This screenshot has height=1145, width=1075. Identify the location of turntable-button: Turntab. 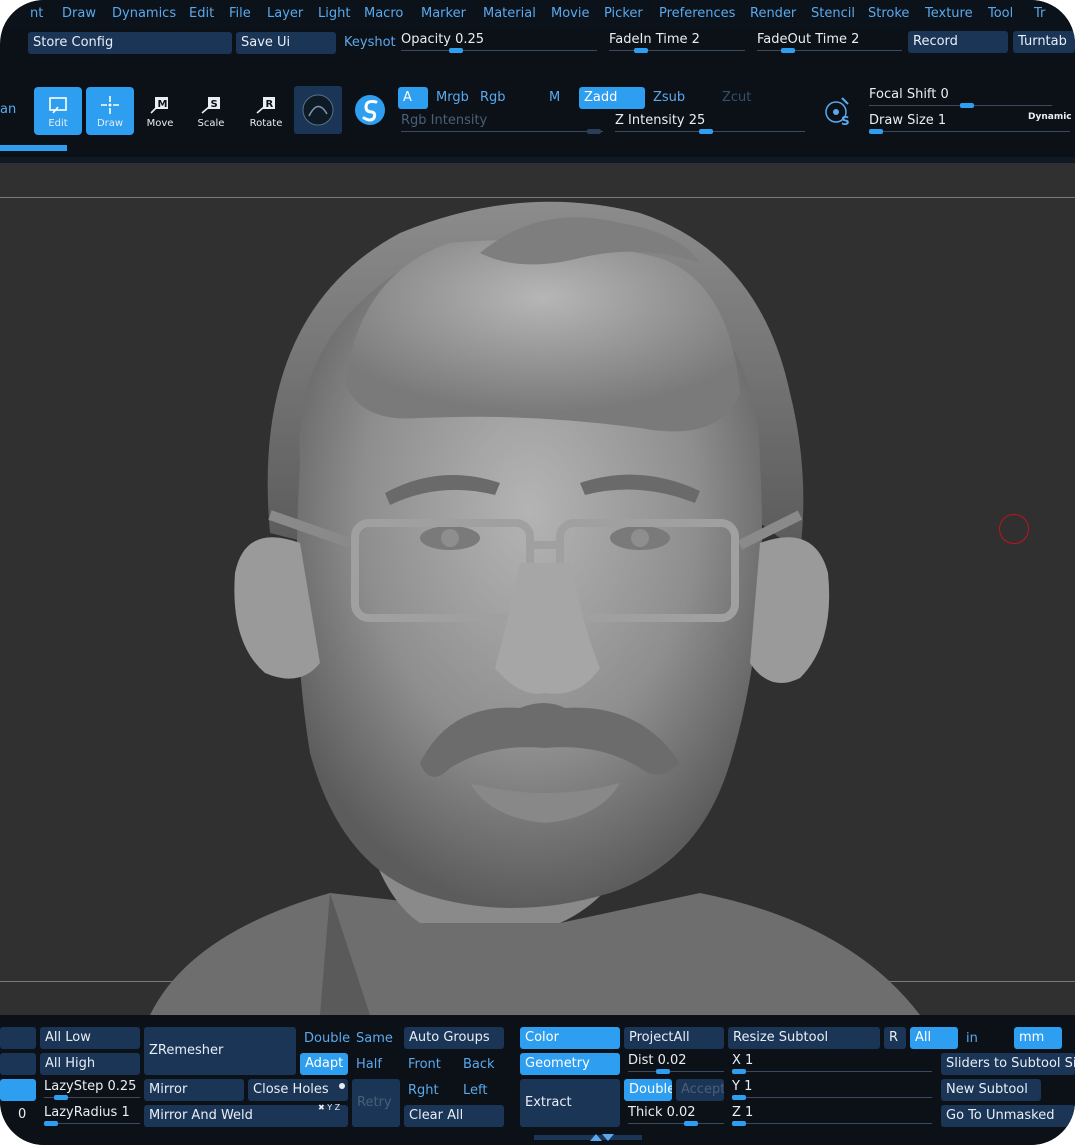
(1044, 42).